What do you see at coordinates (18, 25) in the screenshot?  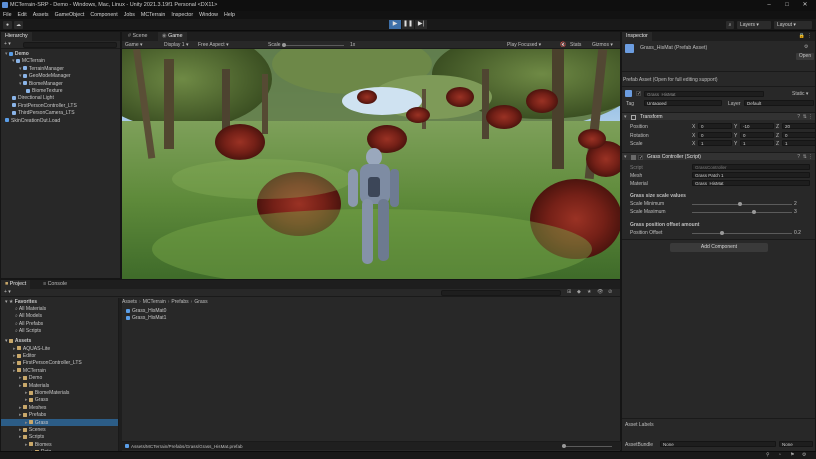 I see `cloud-icon: ☁` at bounding box center [18, 25].